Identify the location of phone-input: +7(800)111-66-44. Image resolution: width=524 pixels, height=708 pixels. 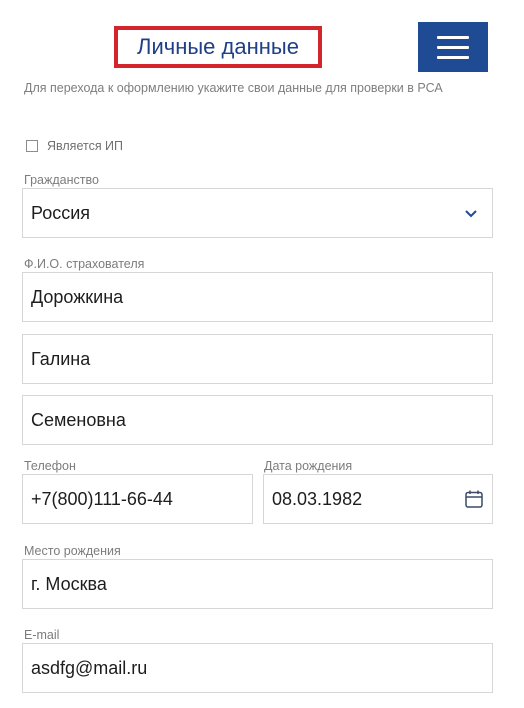
(137, 499).